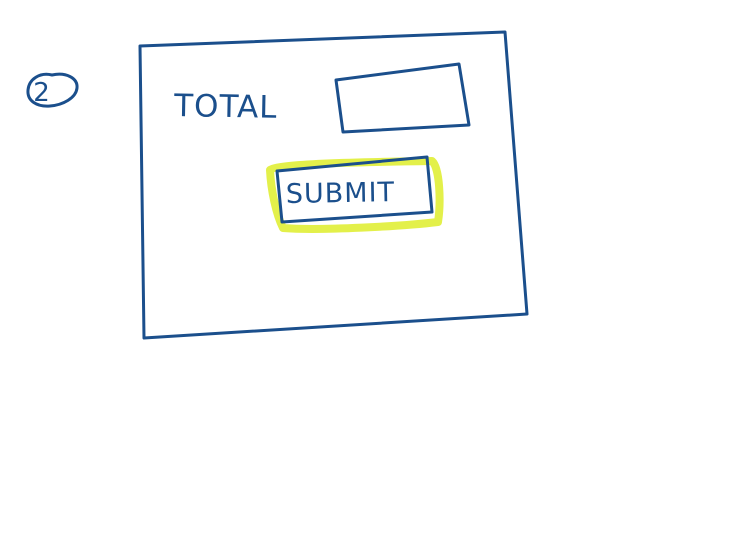 The height and width of the screenshot is (549, 731). I want to click on submit-button: SUBMIT, so click(355, 194).